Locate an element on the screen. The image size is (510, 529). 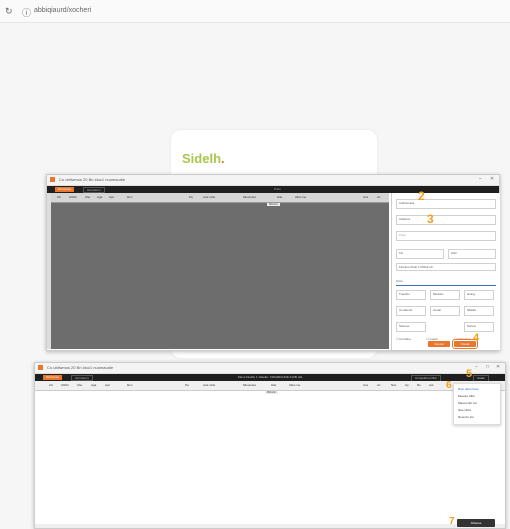
checkbox-foncline: ☐ Foncline is located at coordinates (403, 339).